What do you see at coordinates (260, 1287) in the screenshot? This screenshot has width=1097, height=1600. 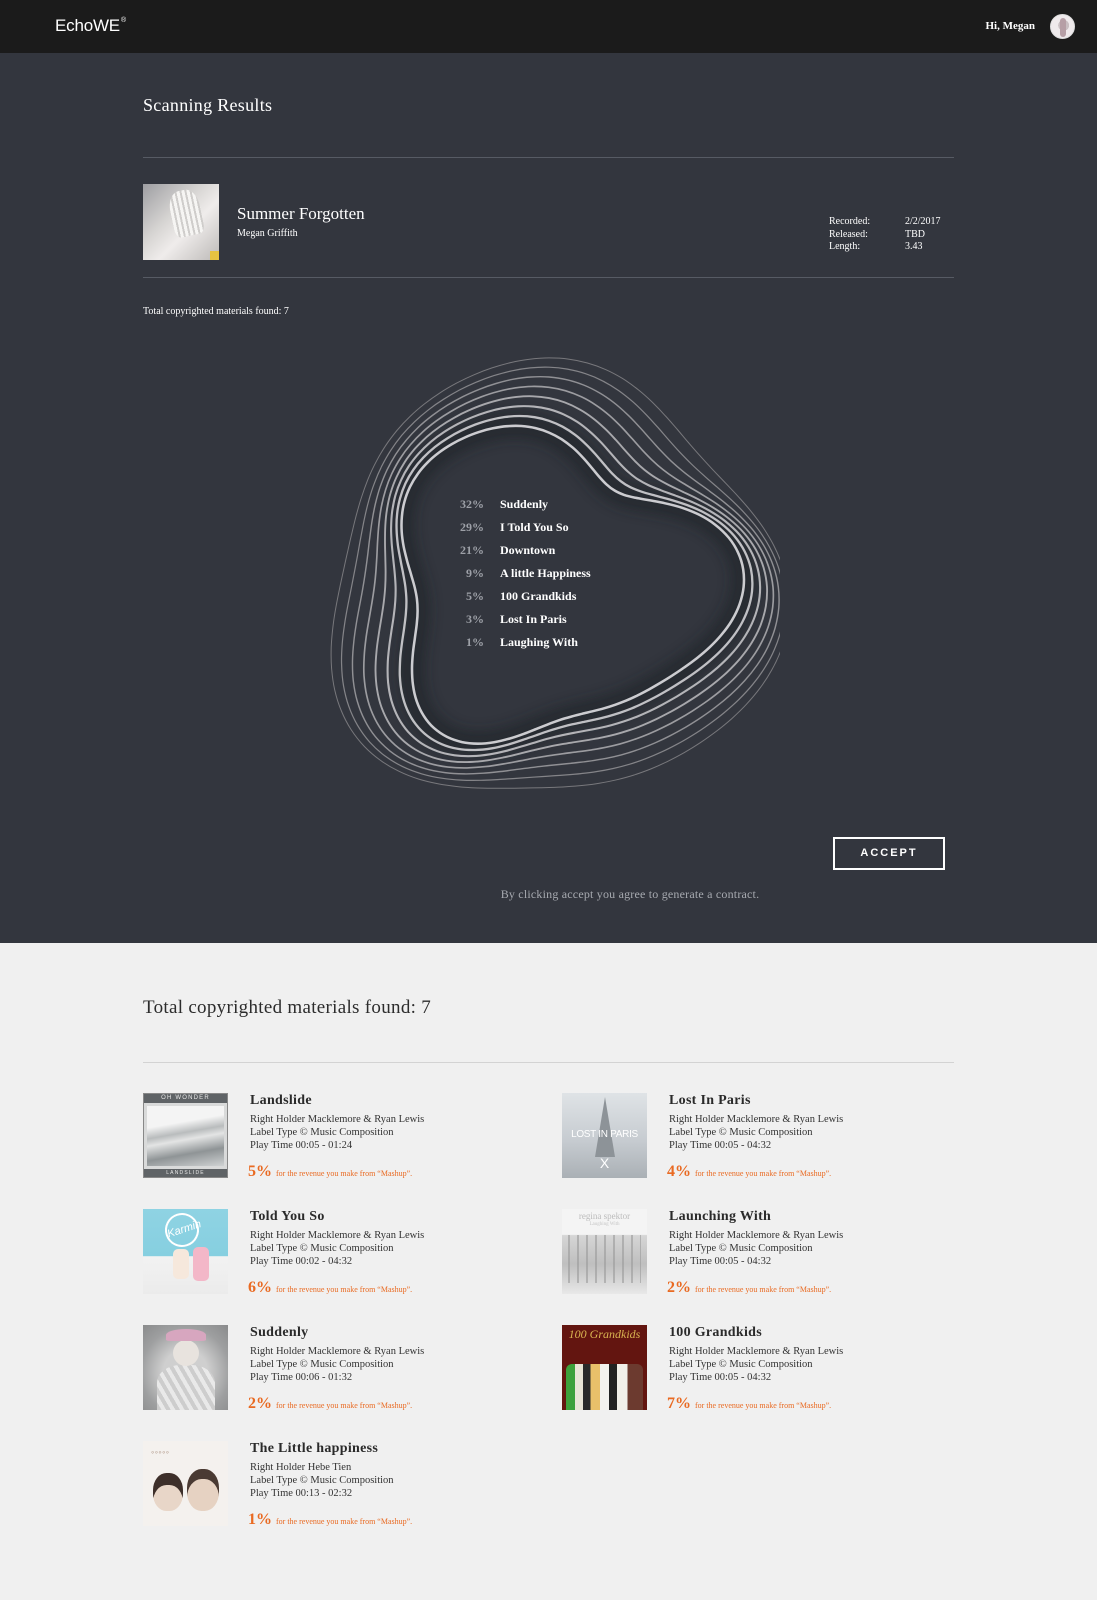 I see `share-percent: 6%` at bounding box center [260, 1287].